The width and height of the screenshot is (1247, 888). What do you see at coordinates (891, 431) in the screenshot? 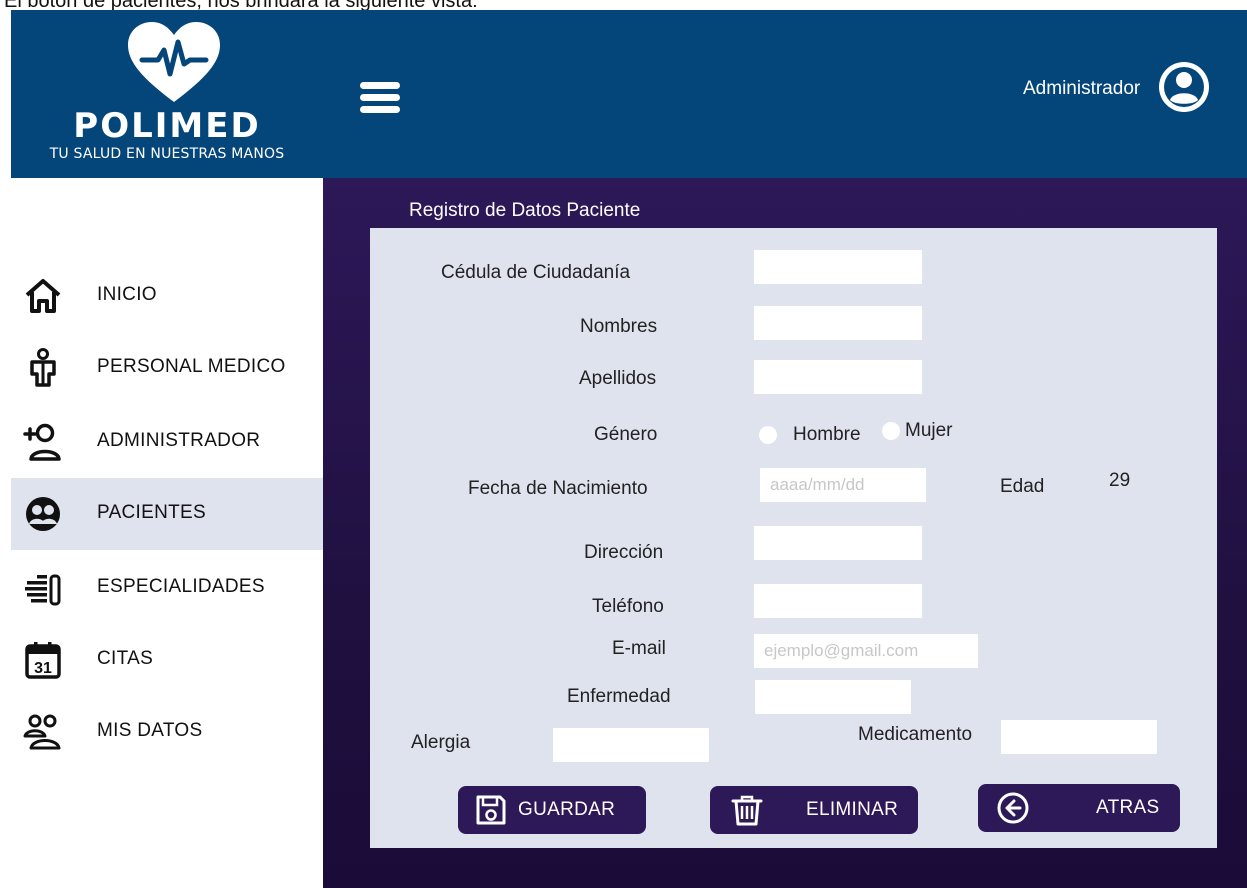
I see `mujer-radio` at bounding box center [891, 431].